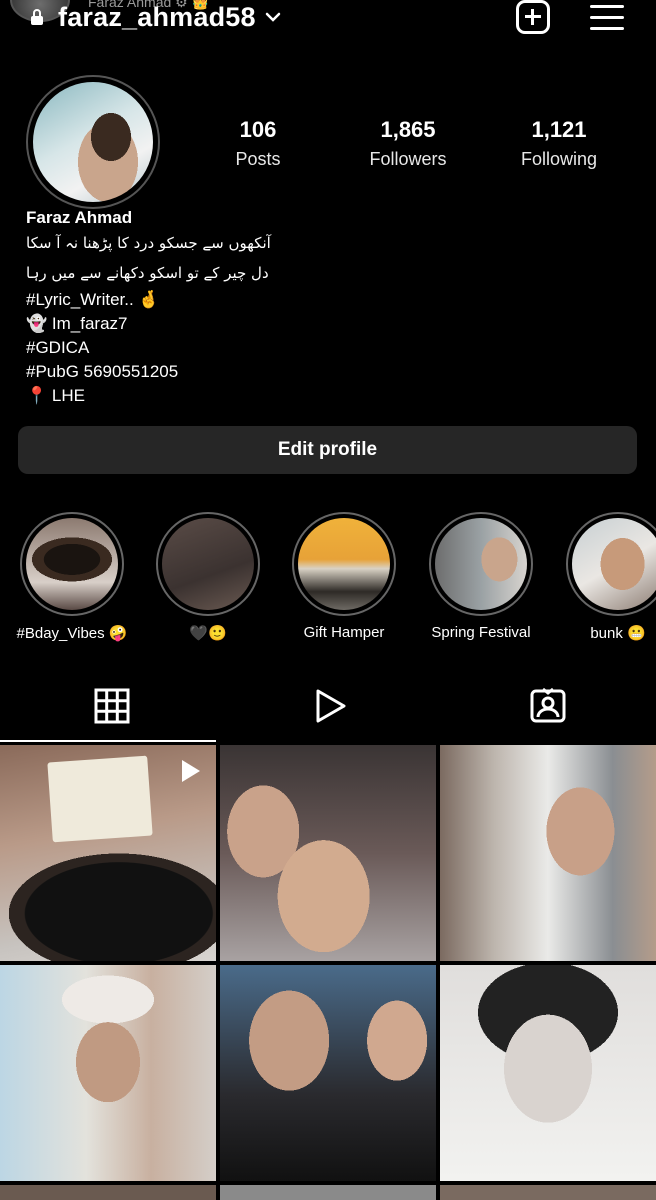 This screenshot has width=656, height=1200. Describe the element at coordinates (408, 143) in the screenshot. I see `followers-count: 1,865 Followers` at that location.